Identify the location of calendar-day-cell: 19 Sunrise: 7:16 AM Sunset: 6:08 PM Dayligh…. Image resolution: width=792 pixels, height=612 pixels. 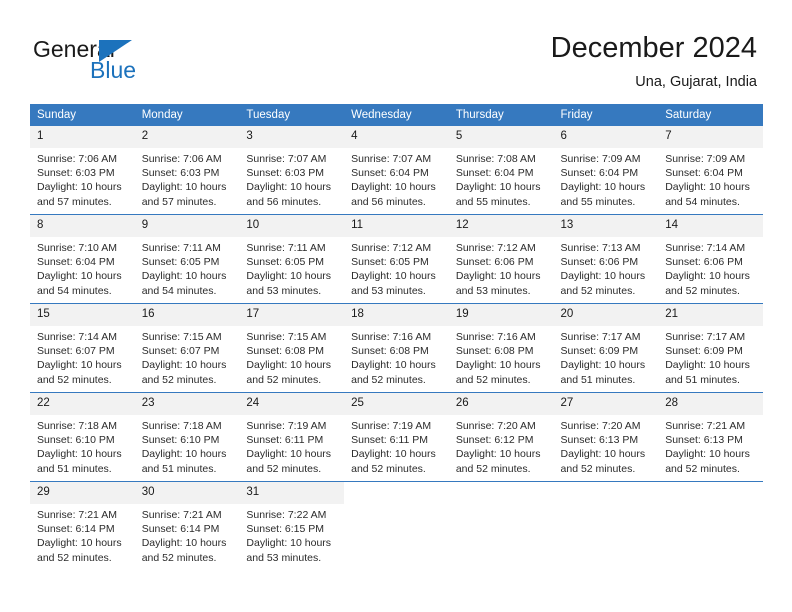
(501, 348).